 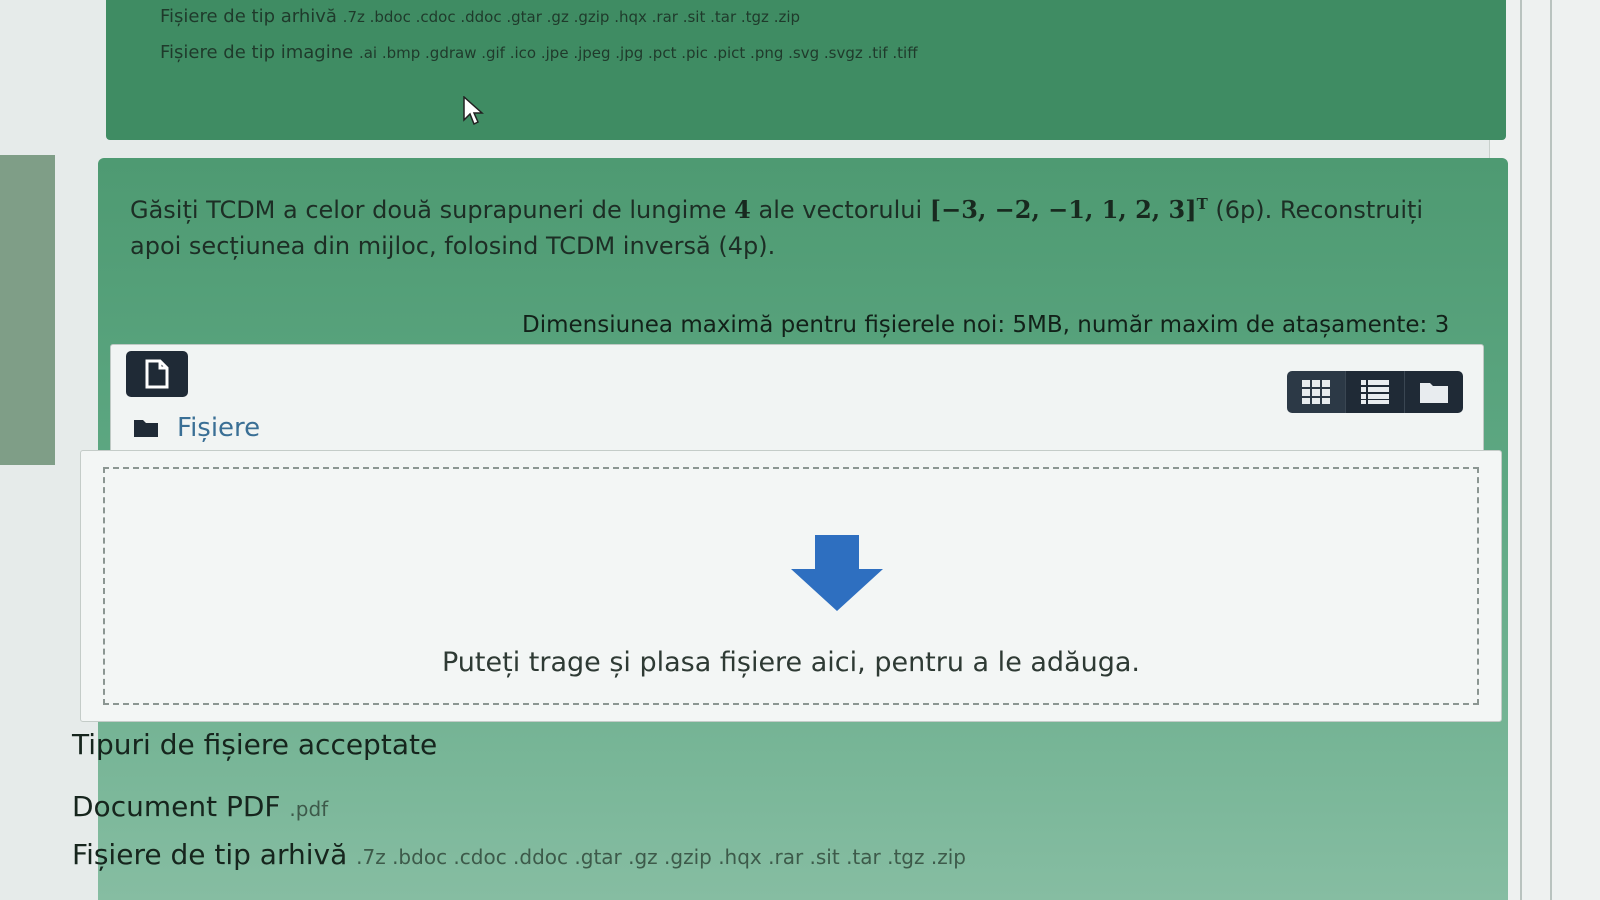 I want to click on accepted-type-label: Fișiere de tip arhivă, so click(x=210, y=854).